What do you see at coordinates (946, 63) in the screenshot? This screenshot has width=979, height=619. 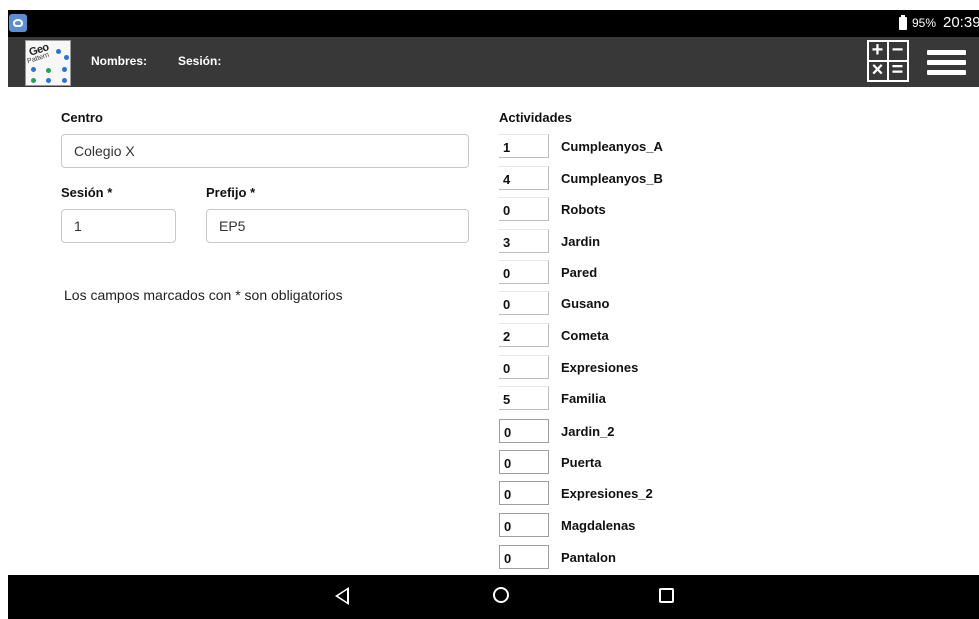 I see `hamburger-menu-icon` at bounding box center [946, 63].